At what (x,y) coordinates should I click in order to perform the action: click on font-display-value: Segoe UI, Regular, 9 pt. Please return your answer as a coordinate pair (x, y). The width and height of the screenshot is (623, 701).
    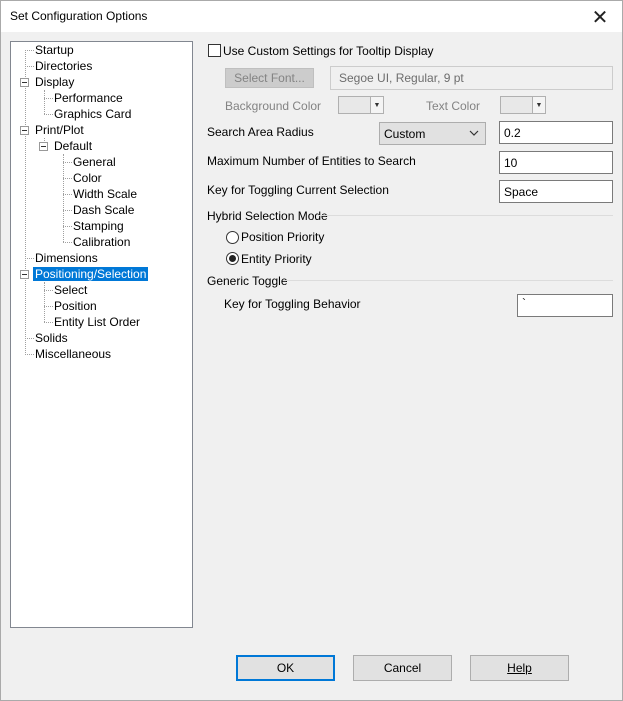
    Looking at the image, I should click on (401, 78).